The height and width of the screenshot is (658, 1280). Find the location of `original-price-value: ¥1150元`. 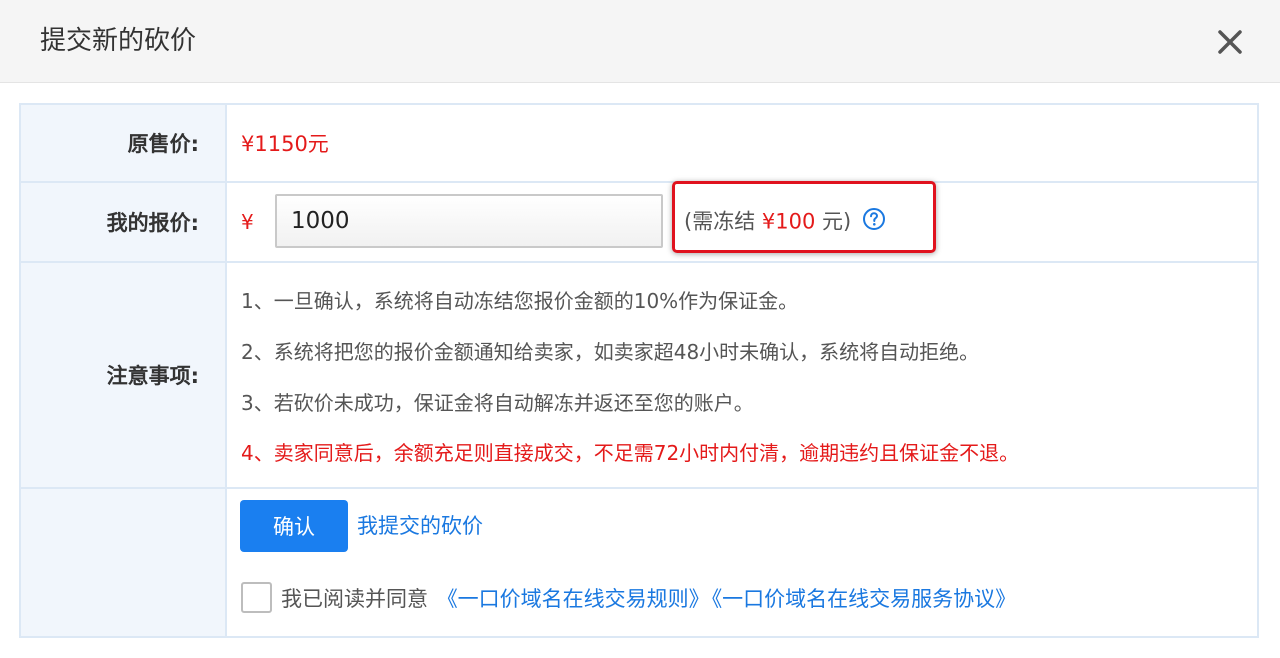

original-price-value: ¥1150元 is located at coordinates (285, 144).